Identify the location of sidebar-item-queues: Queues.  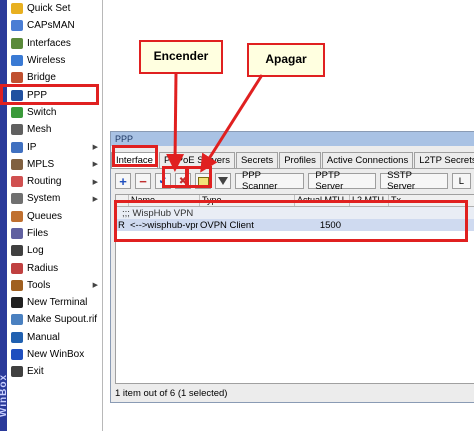
(55, 216).